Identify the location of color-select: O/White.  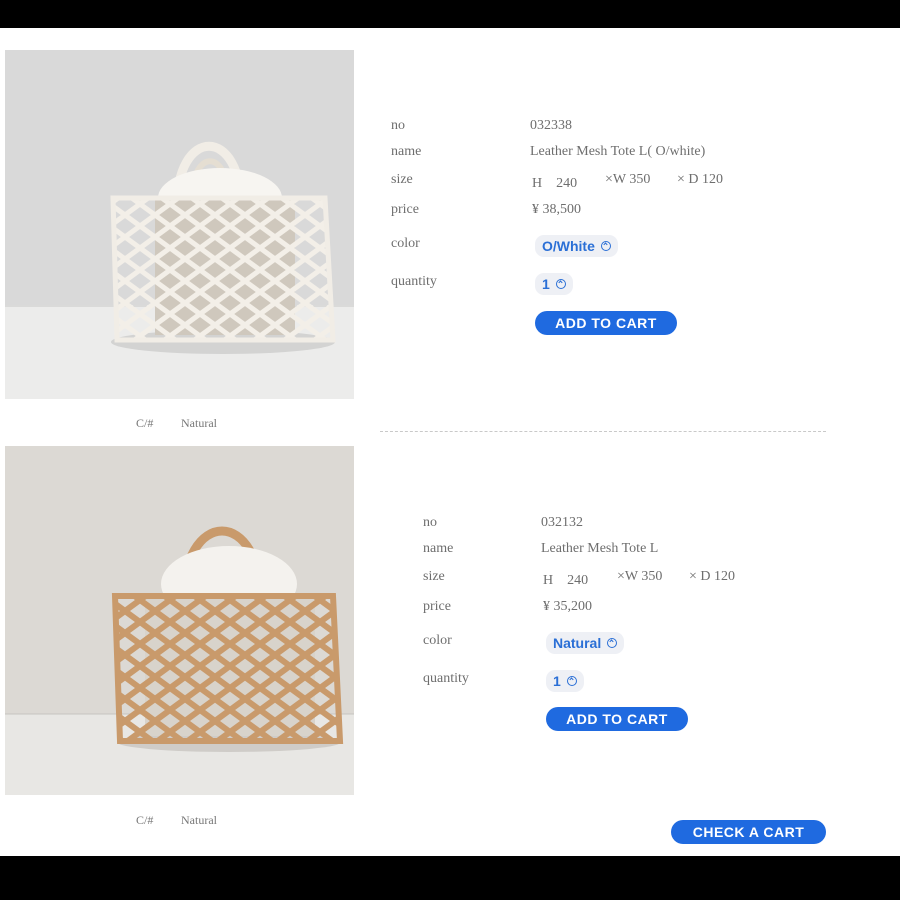
(576, 246).